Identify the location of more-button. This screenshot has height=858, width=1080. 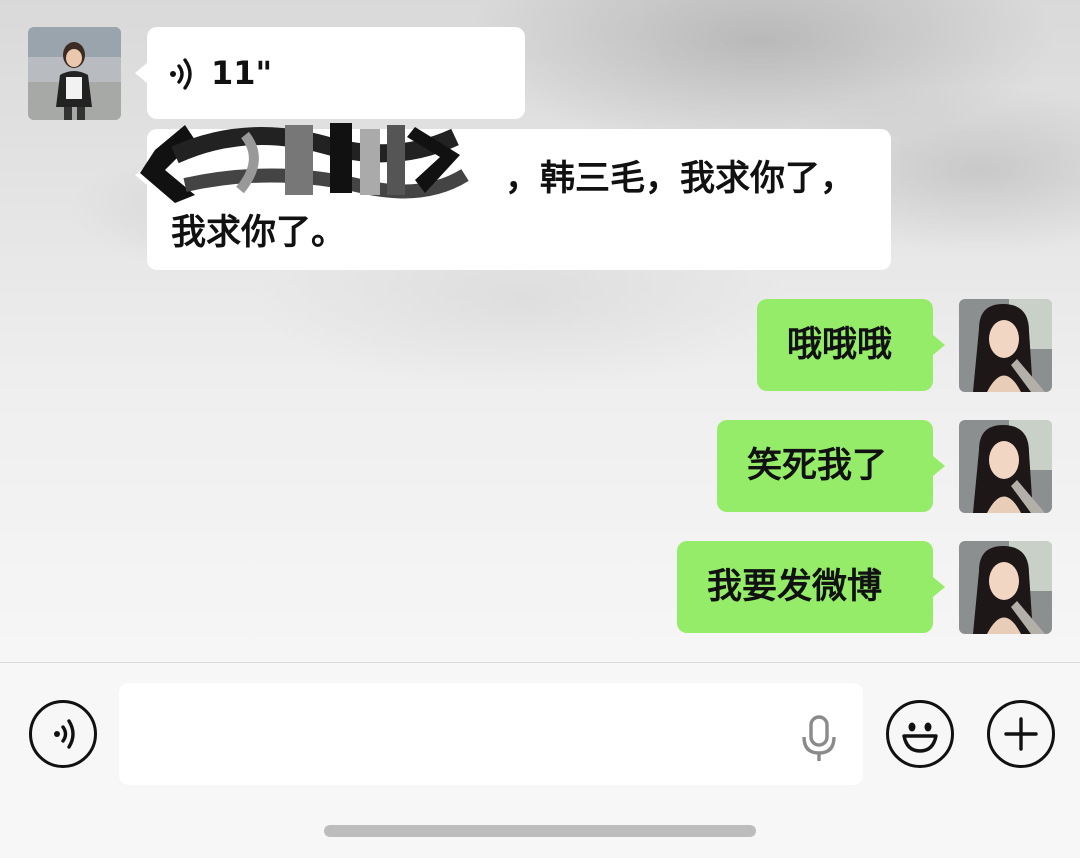
(1021, 734).